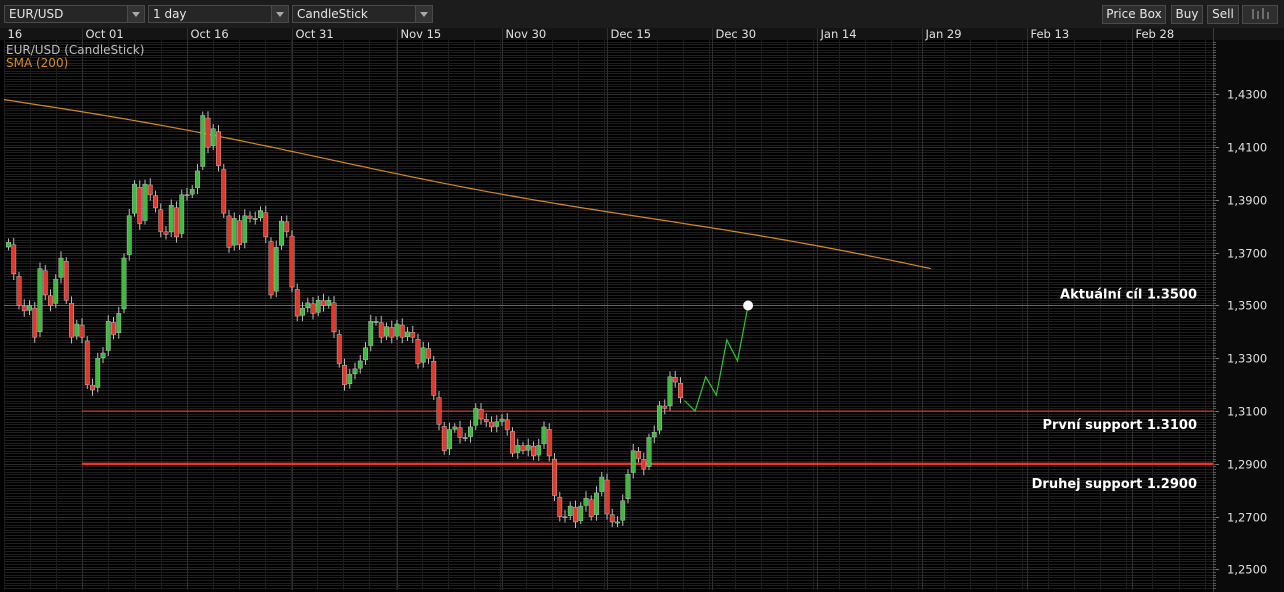 Image resolution: width=1284 pixels, height=592 pixels. What do you see at coordinates (1247, 465) in the screenshot?
I see `y-tick-label: 1,2900` at bounding box center [1247, 465].